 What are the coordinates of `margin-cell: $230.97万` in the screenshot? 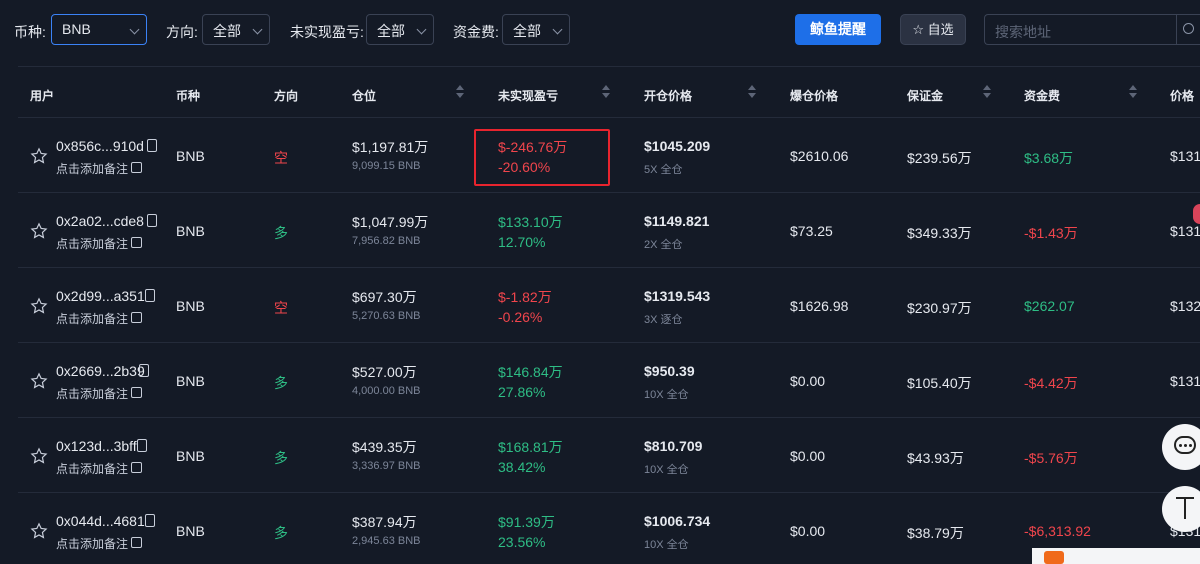 It's located at (939, 308).